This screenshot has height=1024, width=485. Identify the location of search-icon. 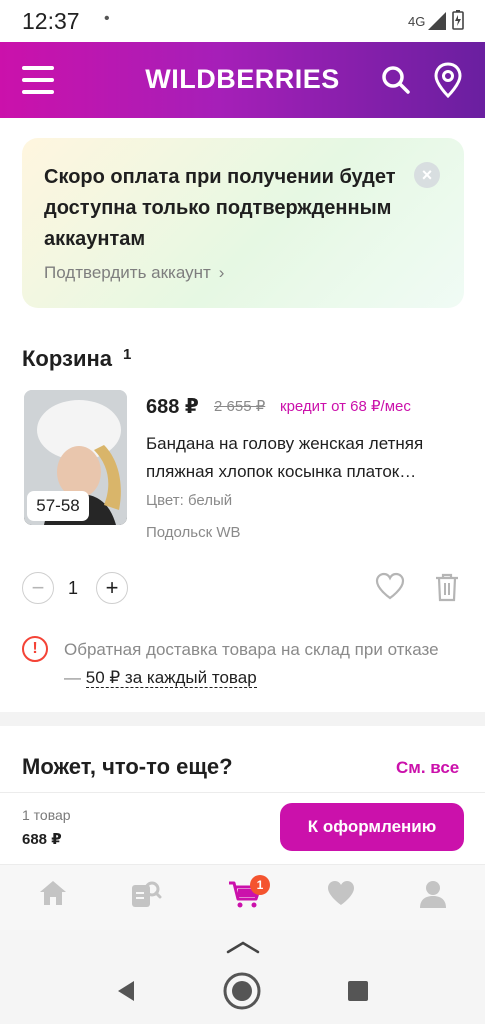
(396, 80).